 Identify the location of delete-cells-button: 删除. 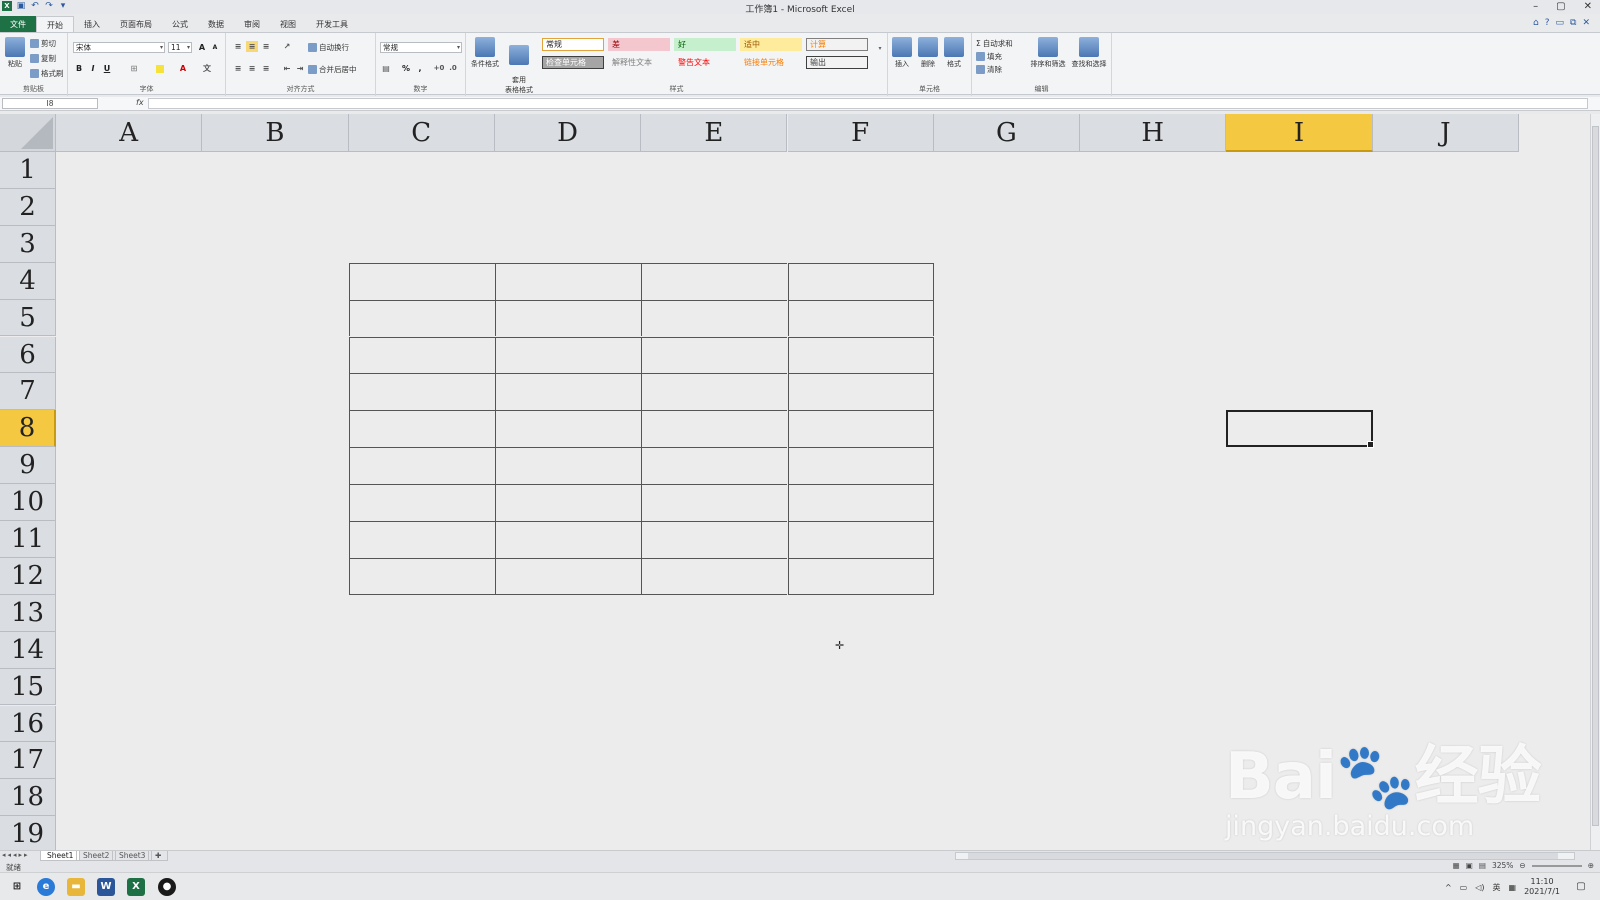
(928, 53).